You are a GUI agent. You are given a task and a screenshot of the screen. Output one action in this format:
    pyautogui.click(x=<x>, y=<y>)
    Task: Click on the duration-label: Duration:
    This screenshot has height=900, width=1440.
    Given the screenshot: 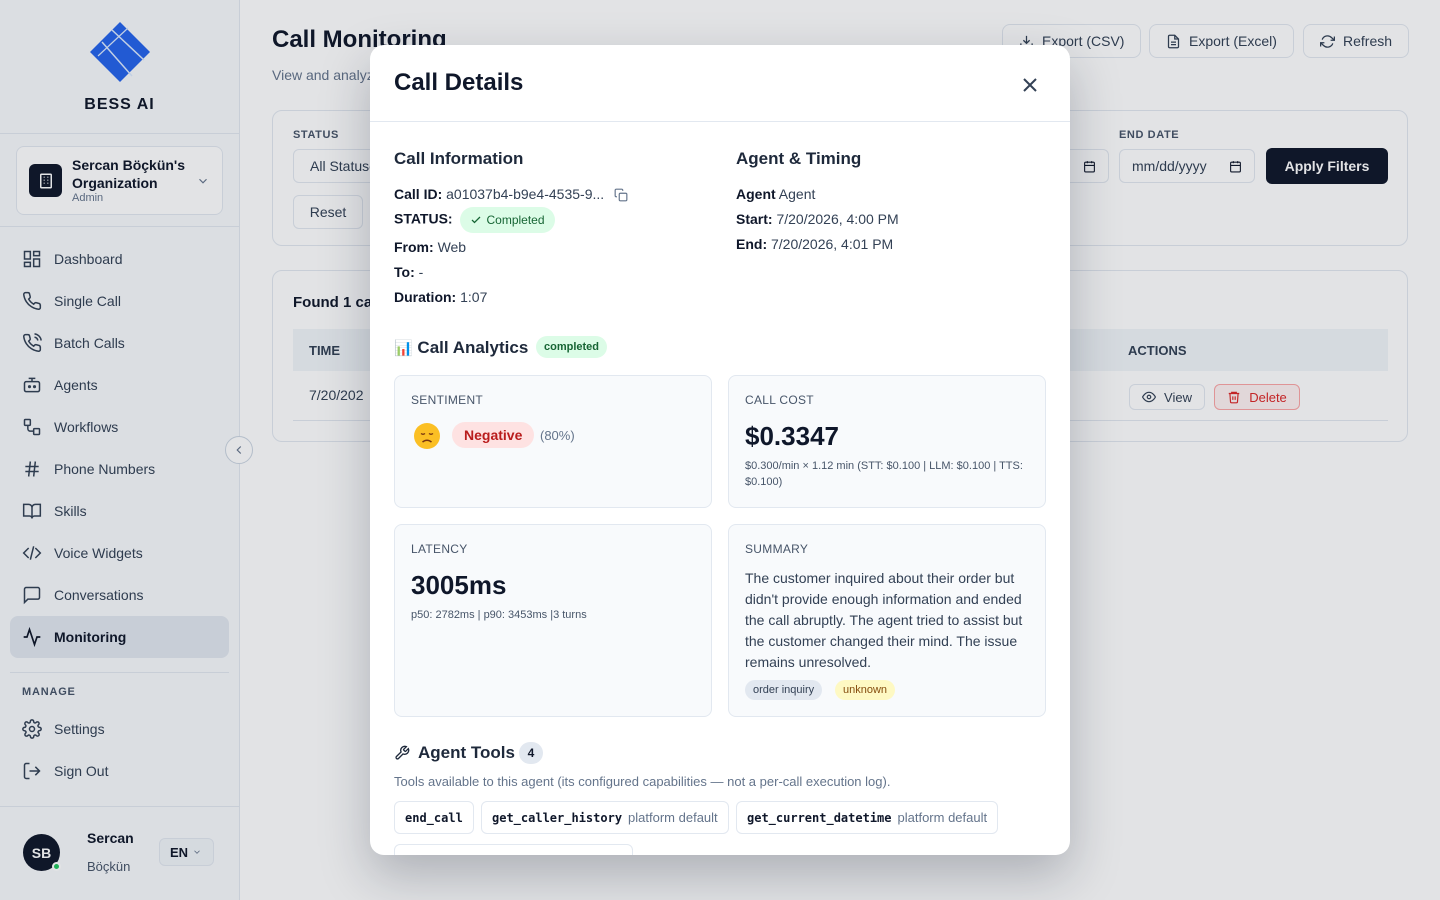 What is the action you would take?
    pyautogui.click(x=425, y=297)
    